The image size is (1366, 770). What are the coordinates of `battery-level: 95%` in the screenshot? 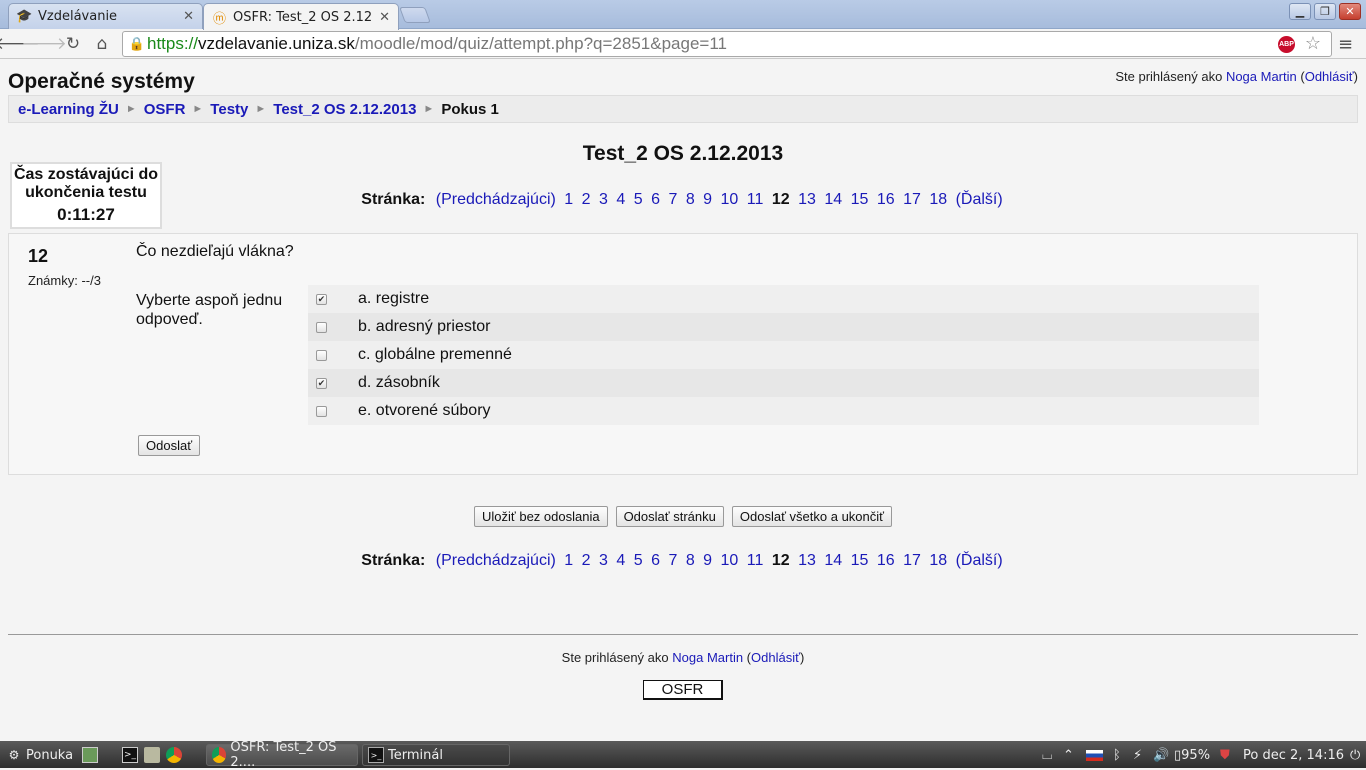 It's located at (1196, 755).